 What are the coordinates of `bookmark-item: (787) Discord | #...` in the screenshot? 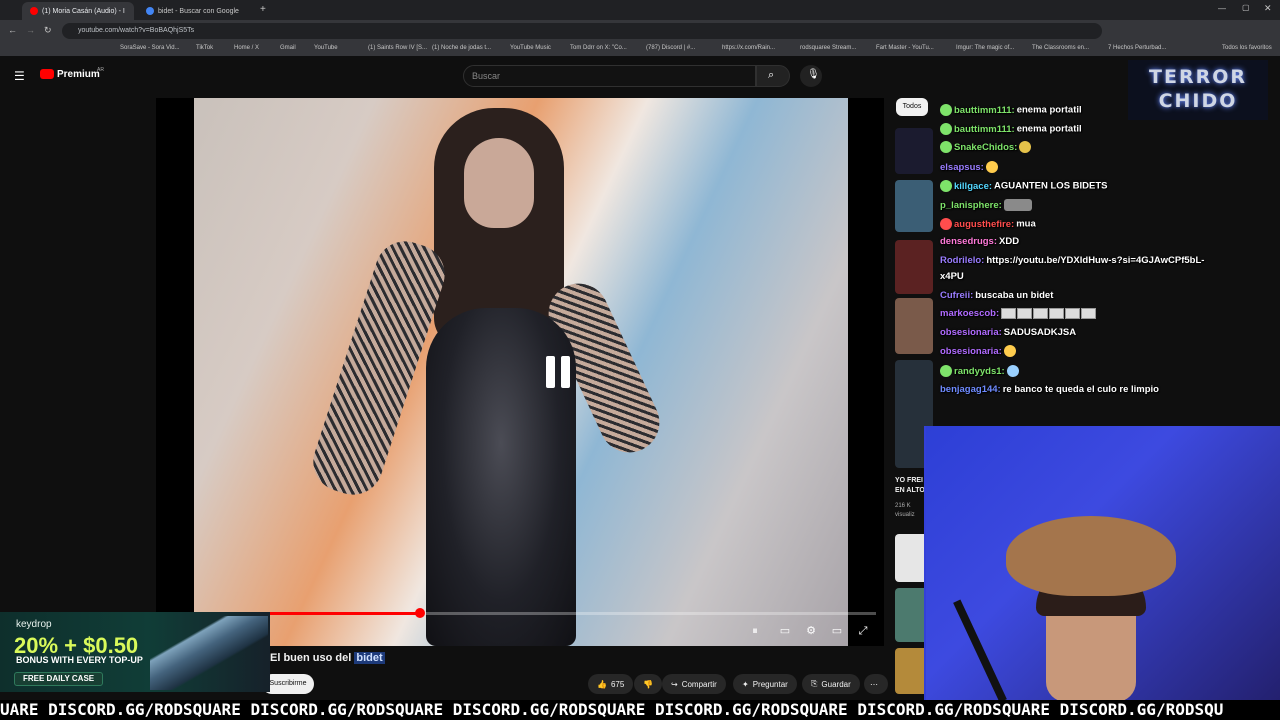 It's located at (670, 48).